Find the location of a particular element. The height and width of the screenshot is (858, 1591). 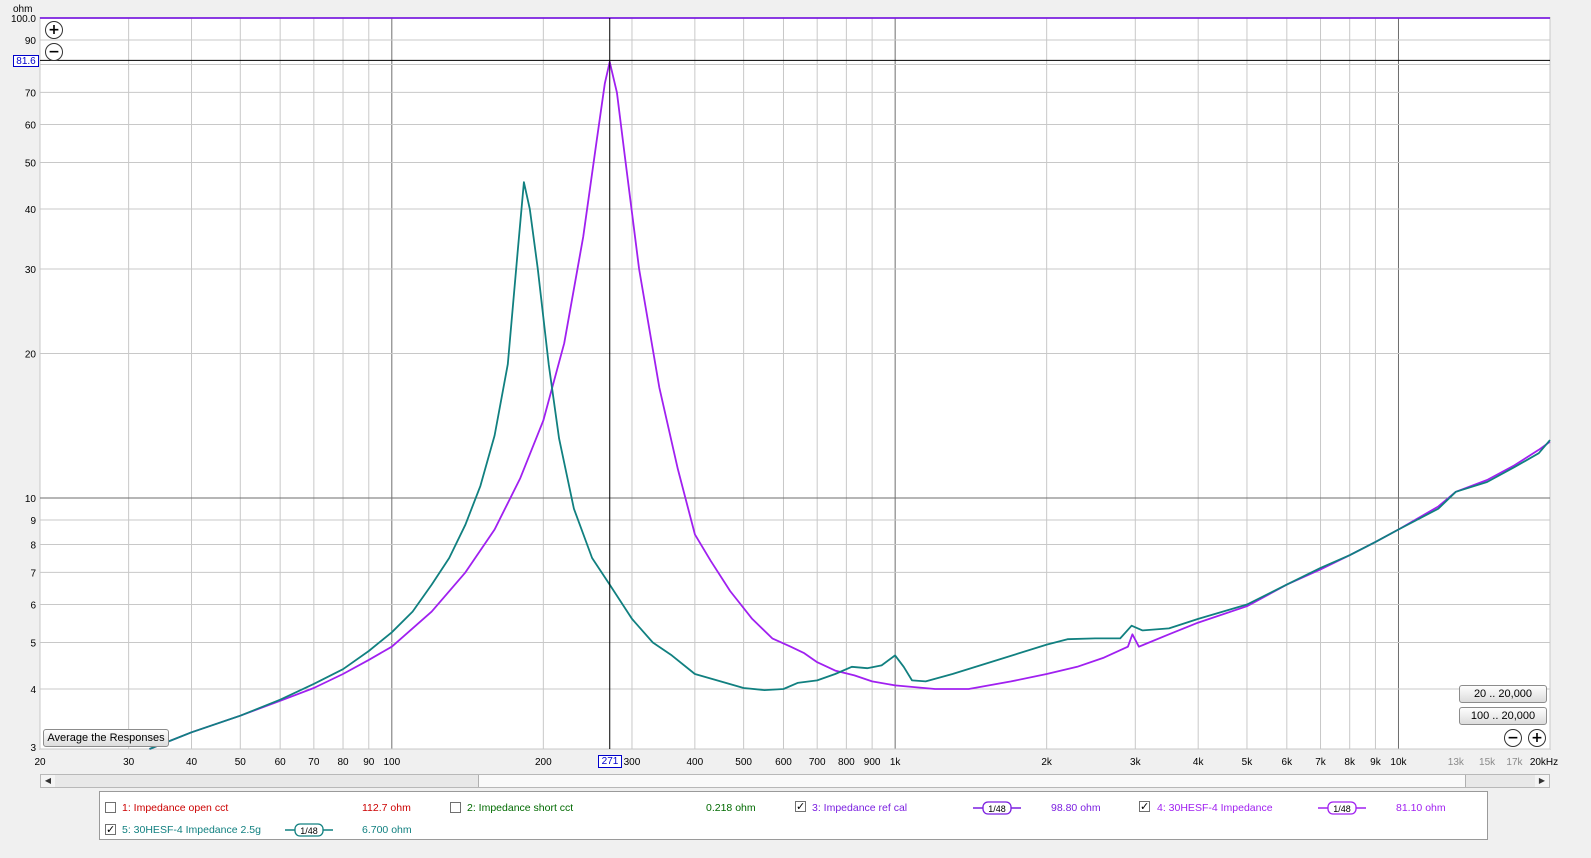

legend-label-2: 2: Impedance short cct is located at coordinates (520, 808).